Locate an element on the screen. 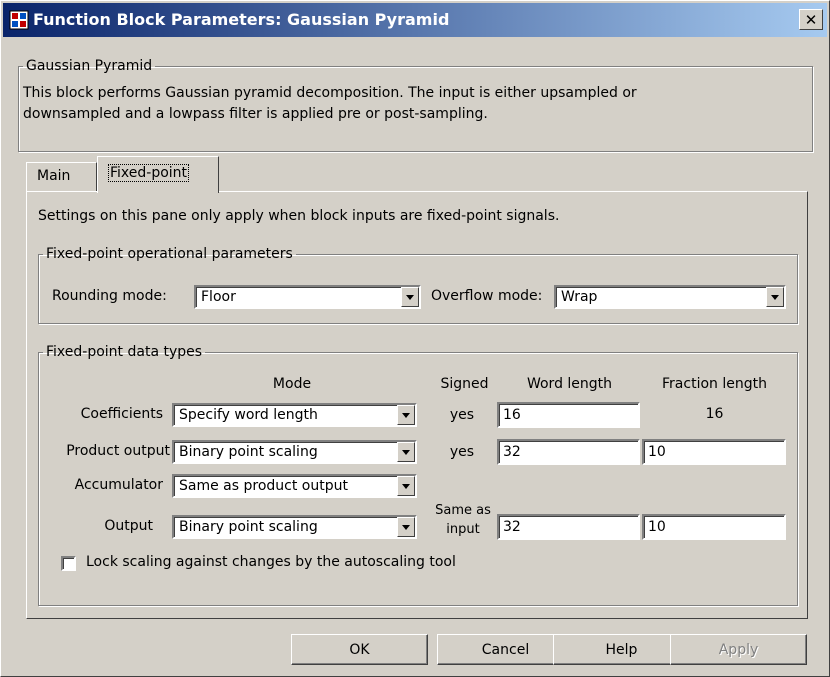  op-params-legend: Fixed-point operational parameters is located at coordinates (169, 254).